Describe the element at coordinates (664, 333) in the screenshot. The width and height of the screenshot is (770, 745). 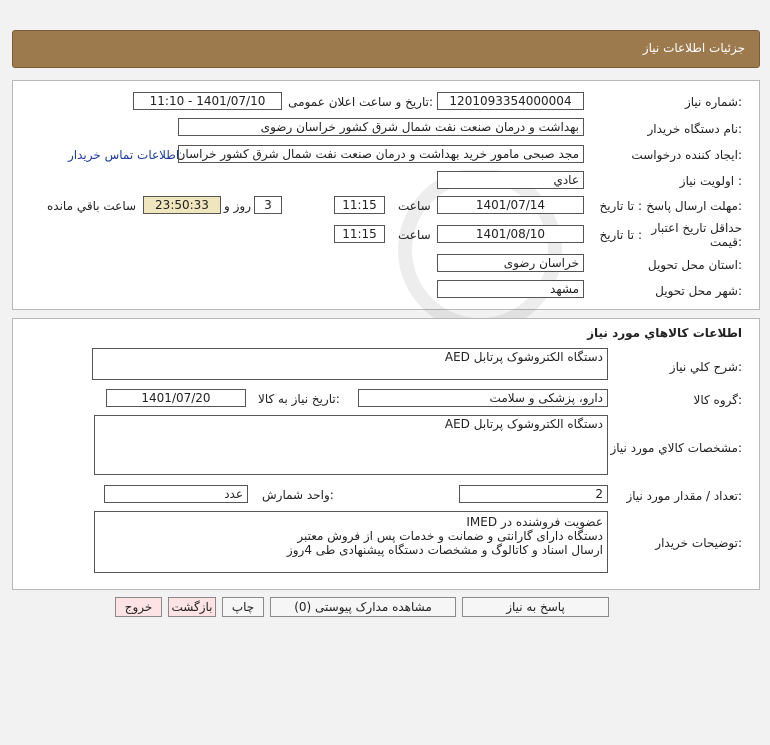
I see `goods-section-title: اطلاعات کالاهاي مورد نياز` at that location.